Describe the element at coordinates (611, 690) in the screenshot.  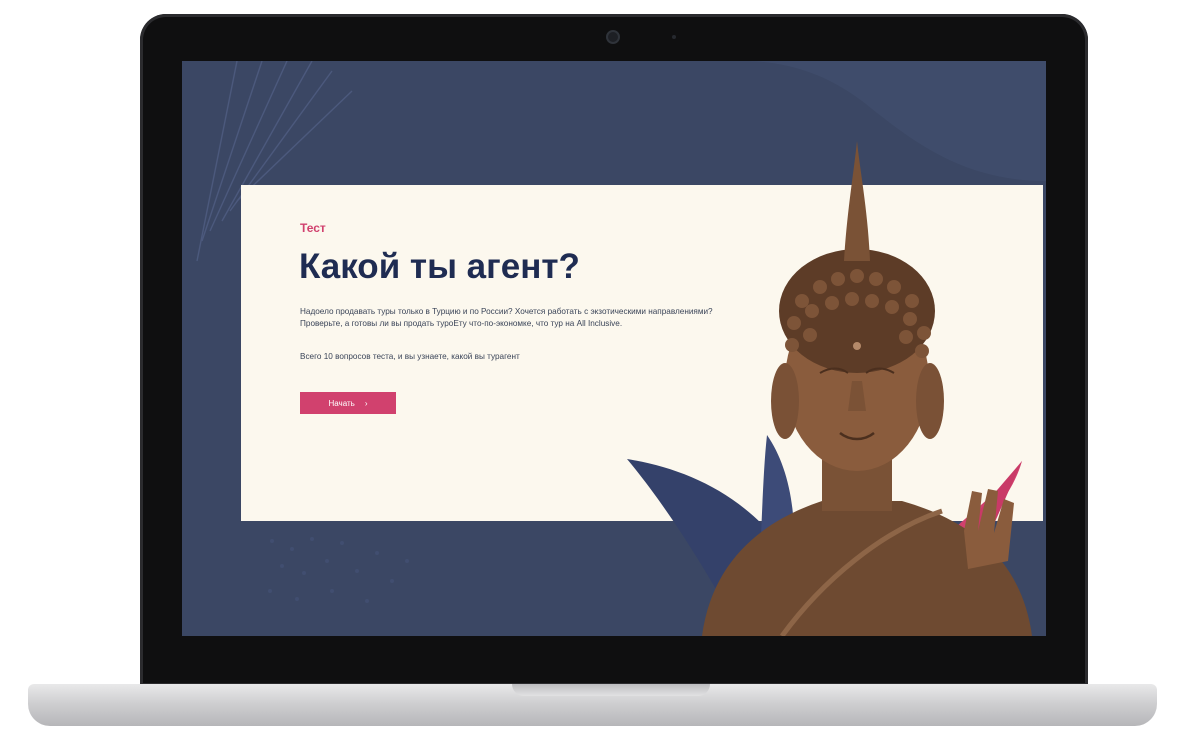
I see `laptop-hinge-notch` at that location.